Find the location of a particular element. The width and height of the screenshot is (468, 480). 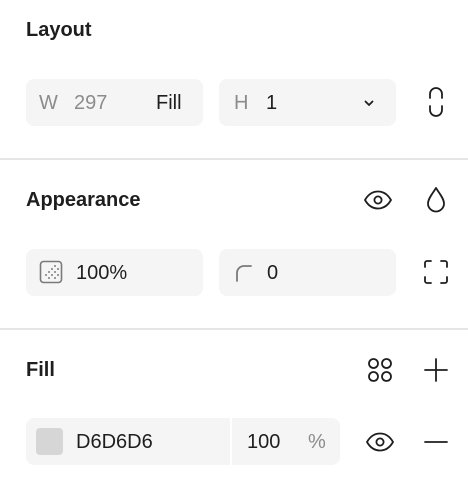

appearance-title: Appearance is located at coordinates (83, 200).